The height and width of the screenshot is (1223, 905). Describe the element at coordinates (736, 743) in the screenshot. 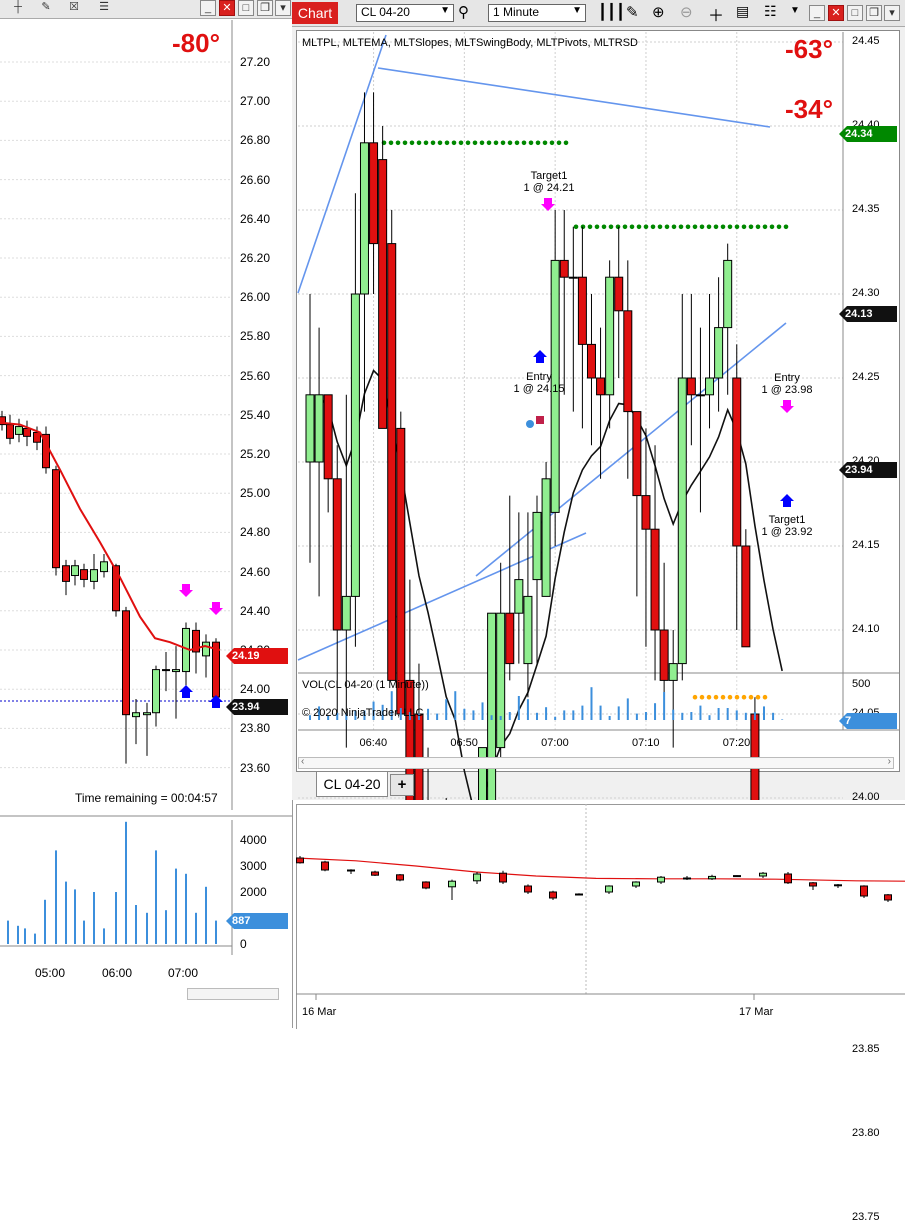

I see `time-tick-label: 07:20` at that location.